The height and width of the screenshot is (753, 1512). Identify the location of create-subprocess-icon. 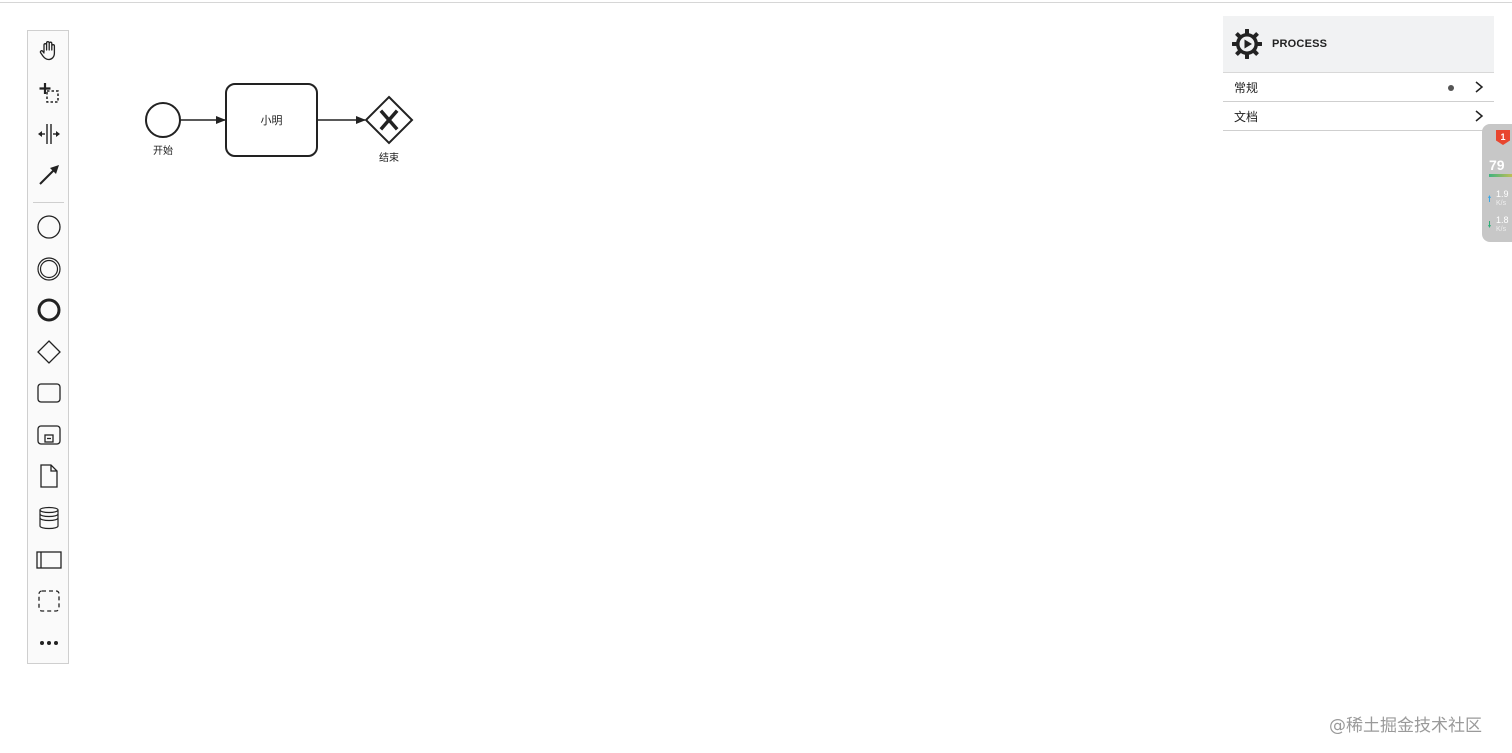
(49, 435).